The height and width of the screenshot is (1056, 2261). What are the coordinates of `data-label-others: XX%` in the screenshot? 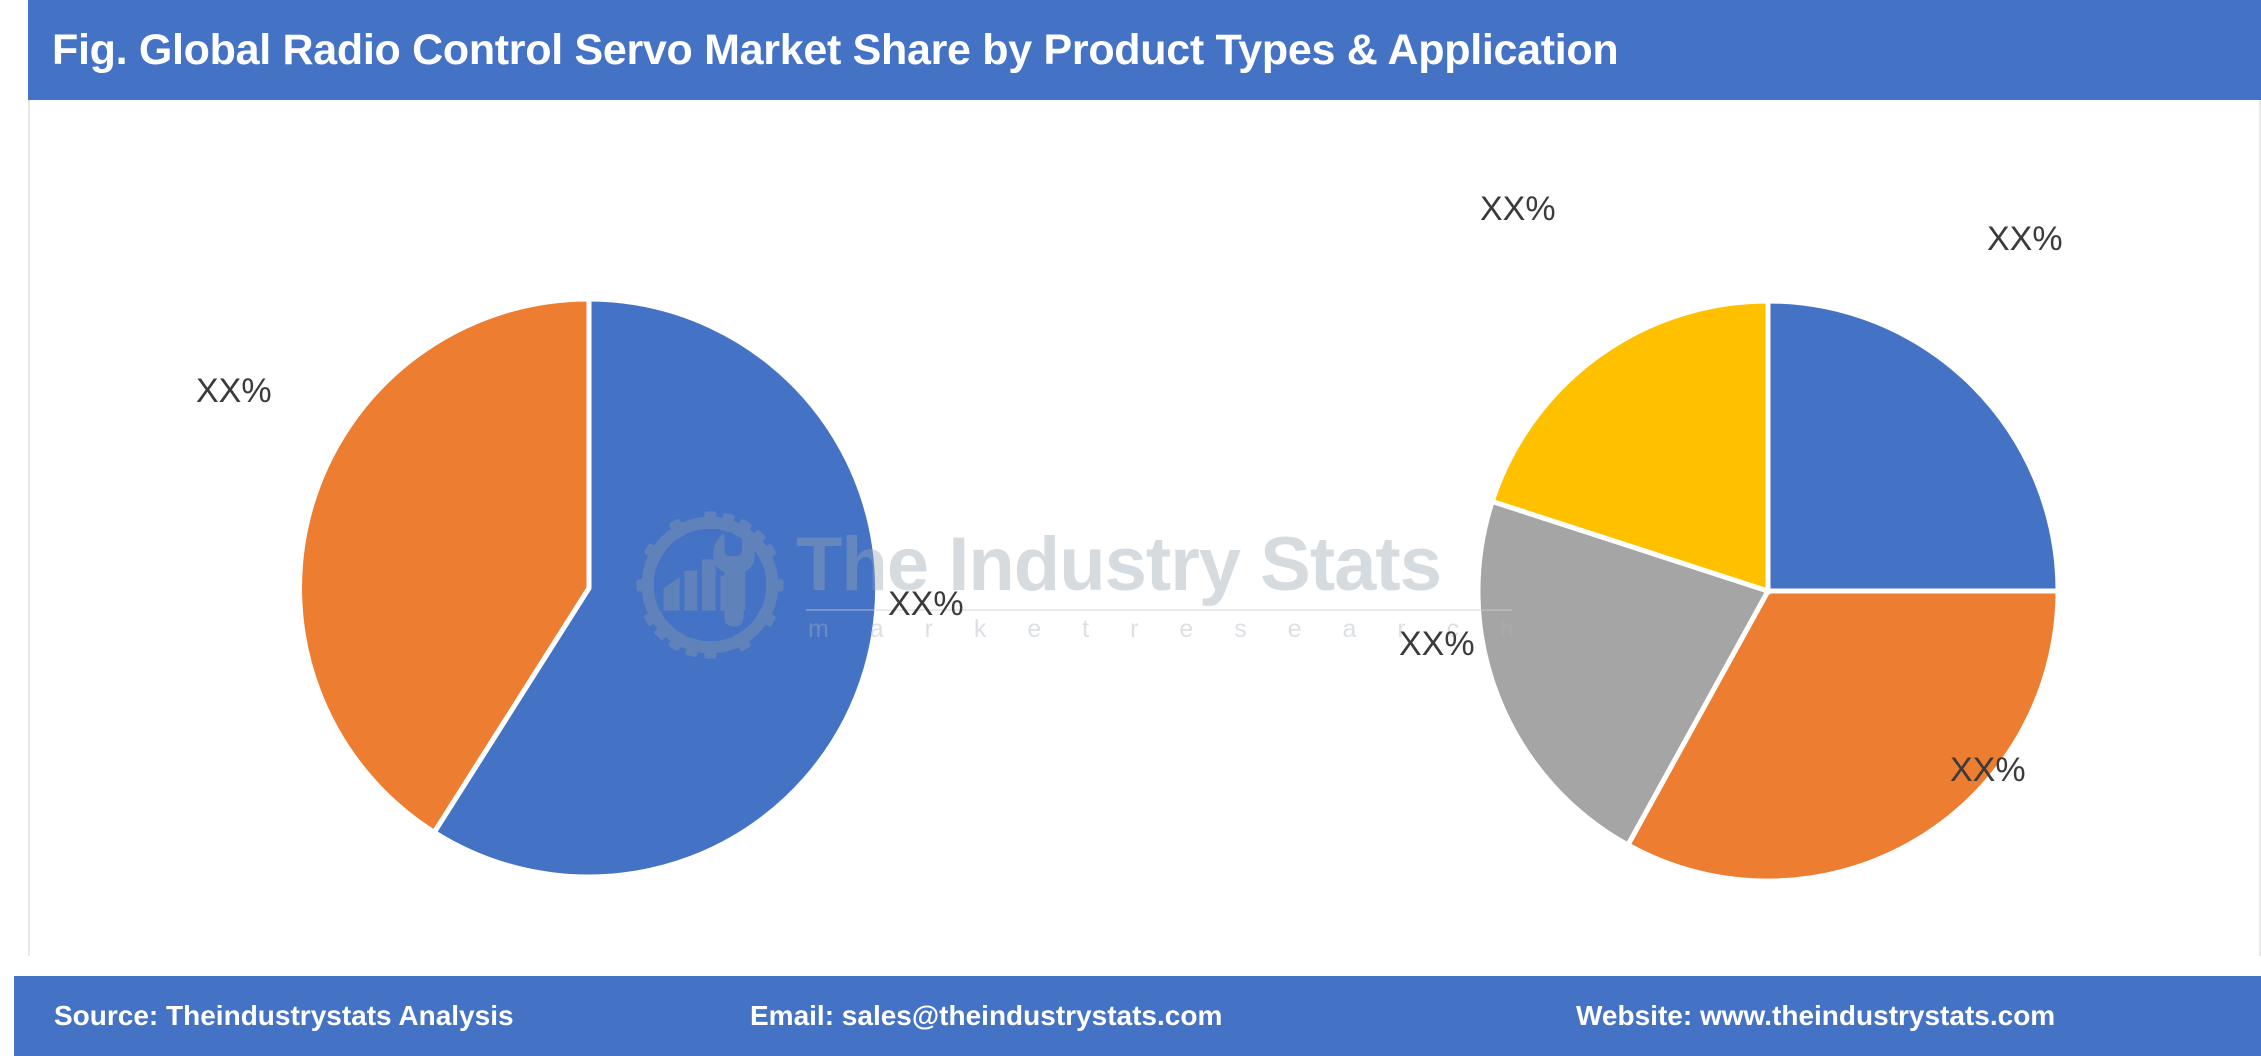 It's located at (1518, 209).